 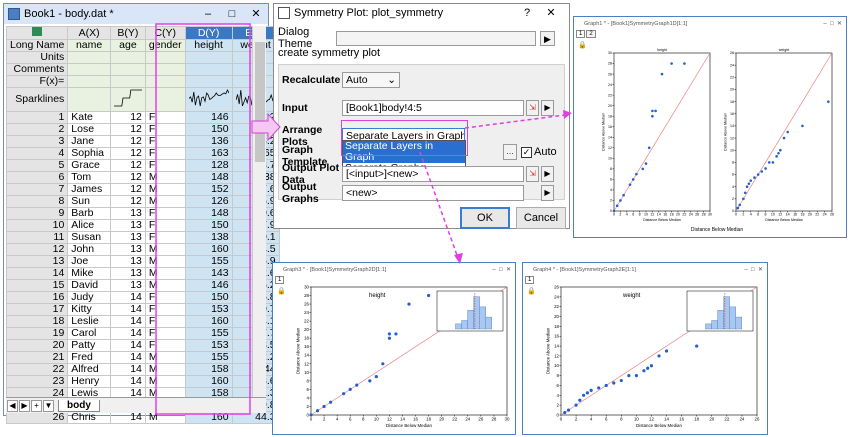 I want to click on data-cell: 148, so click(x=208, y=177).